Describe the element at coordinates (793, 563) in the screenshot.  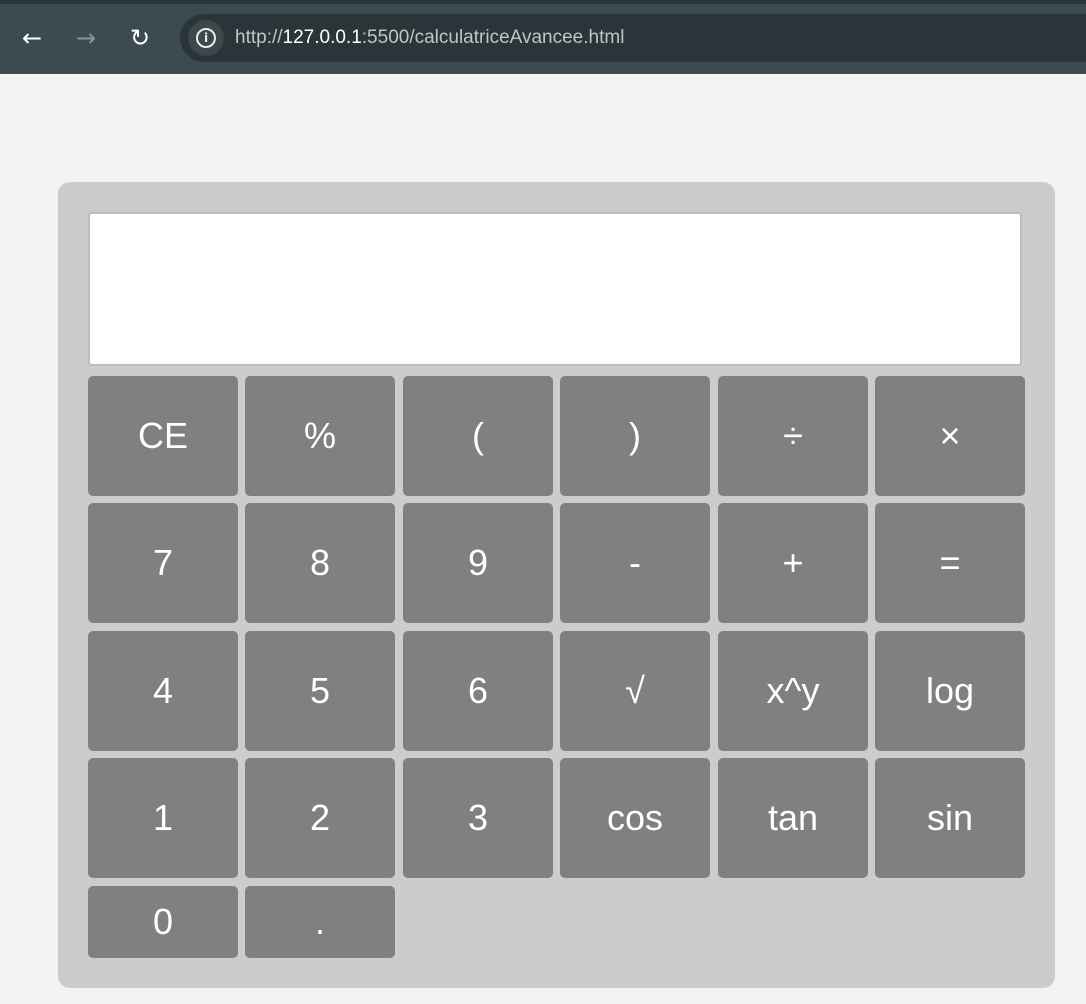
I see `plus-button: +` at that location.